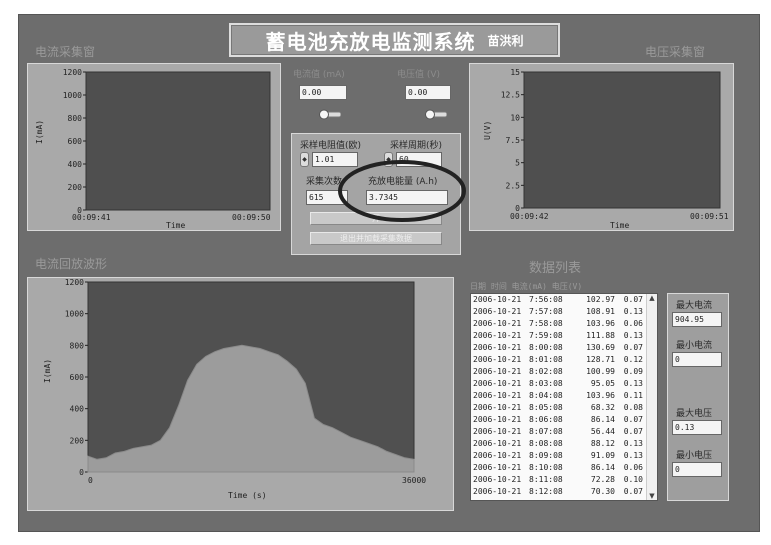  Describe the element at coordinates (247, 495) in the screenshot. I see `waveform-x-label: Time (s)` at that location.